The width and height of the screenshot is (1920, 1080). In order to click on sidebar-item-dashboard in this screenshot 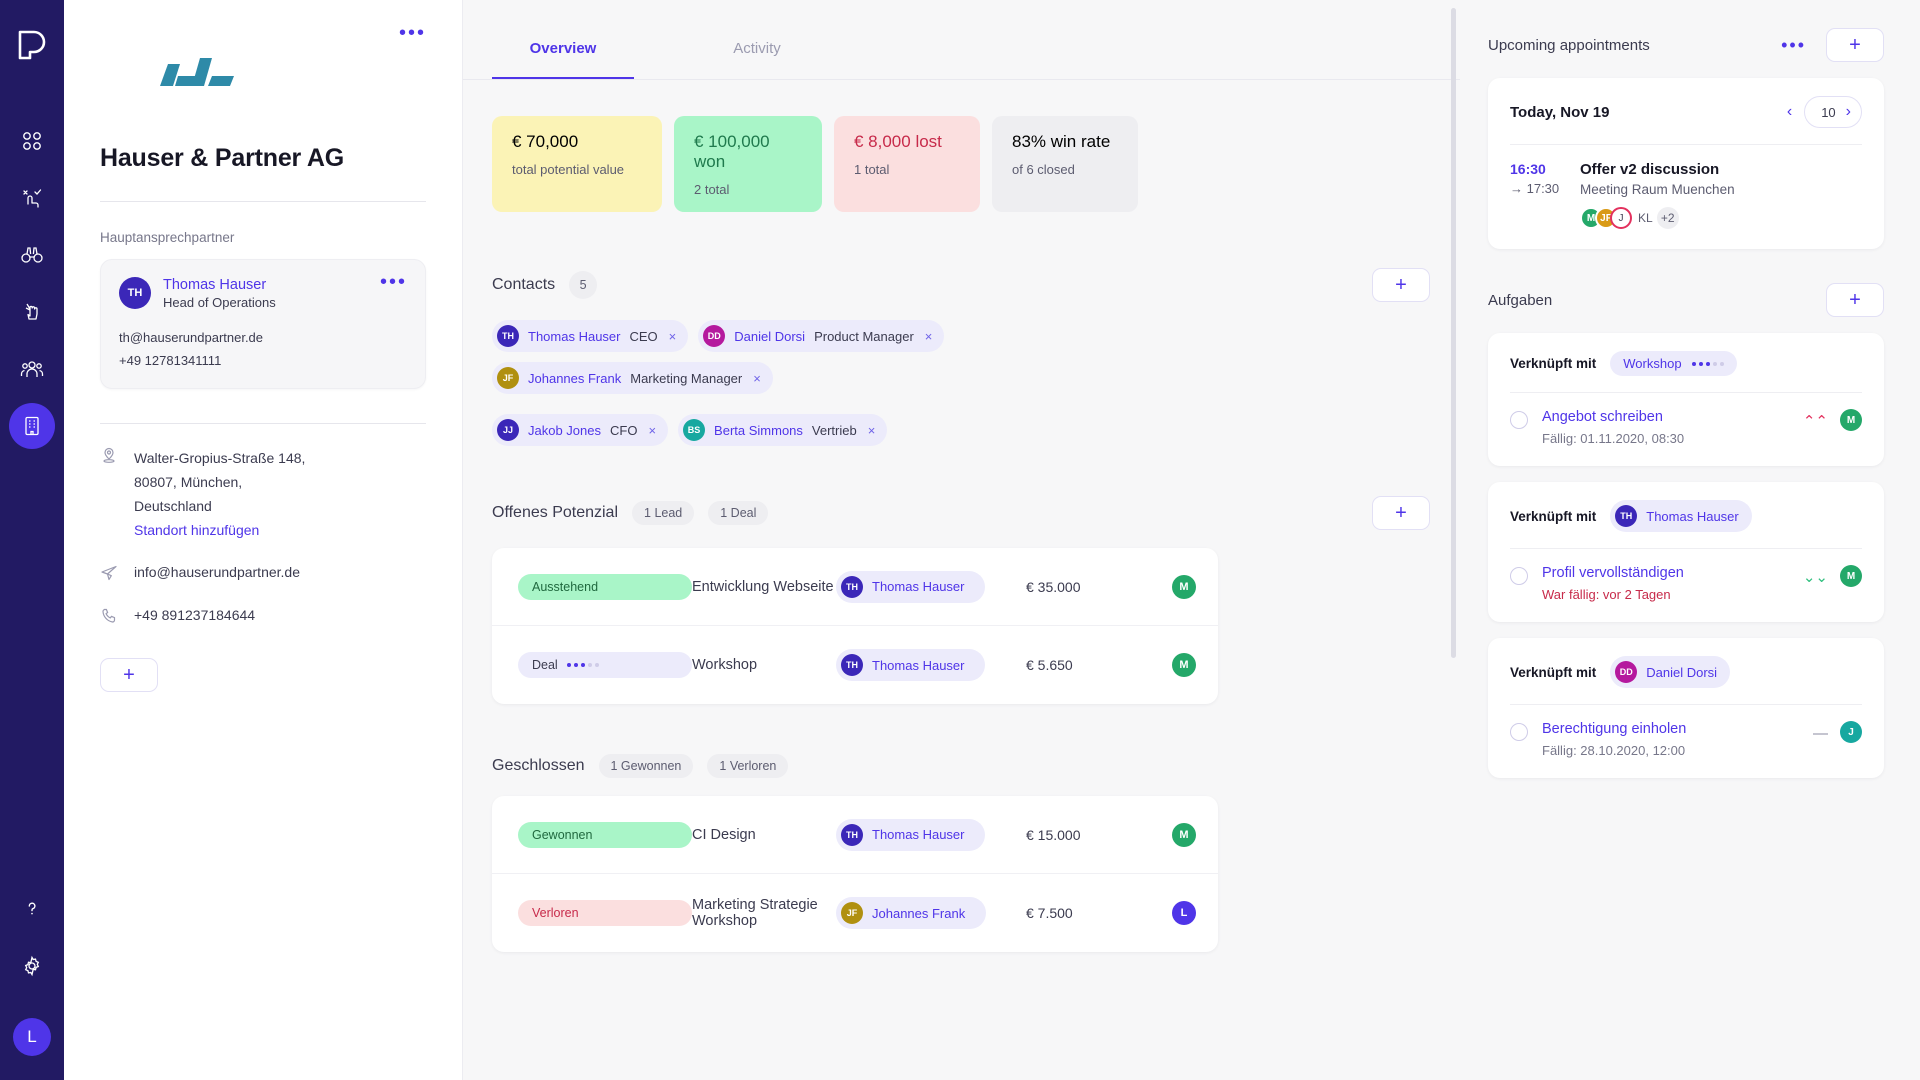, I will do `click(32, 141)`.